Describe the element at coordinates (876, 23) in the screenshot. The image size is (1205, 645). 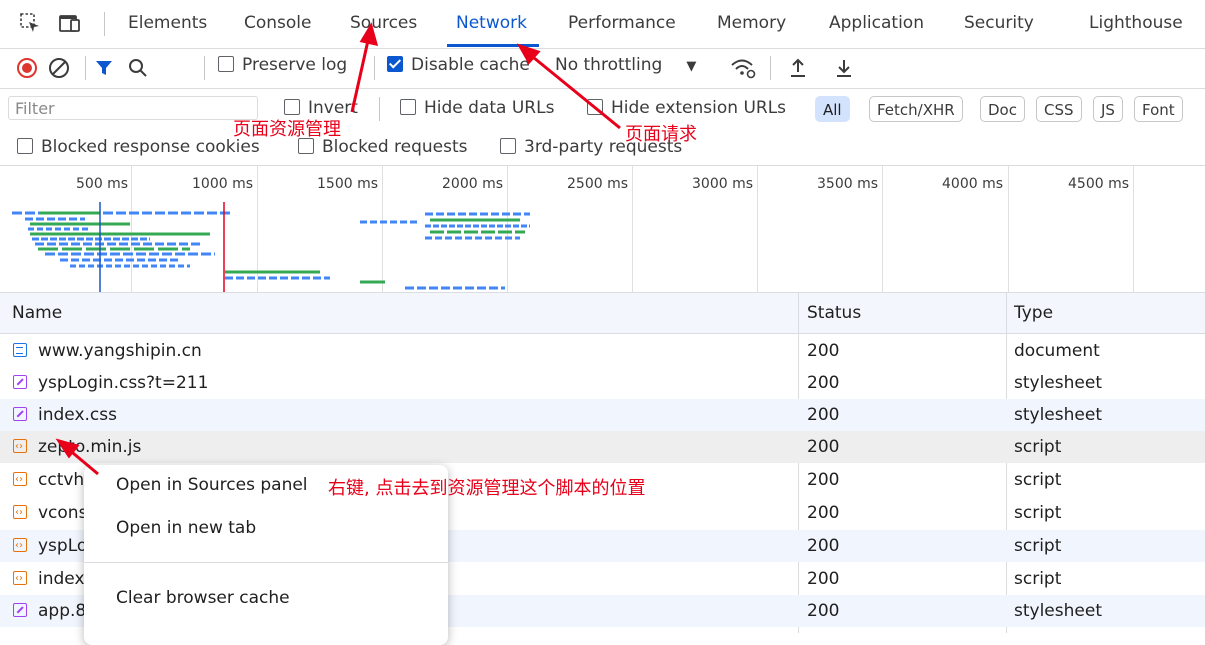
I see `tab-application: Application` at that location.